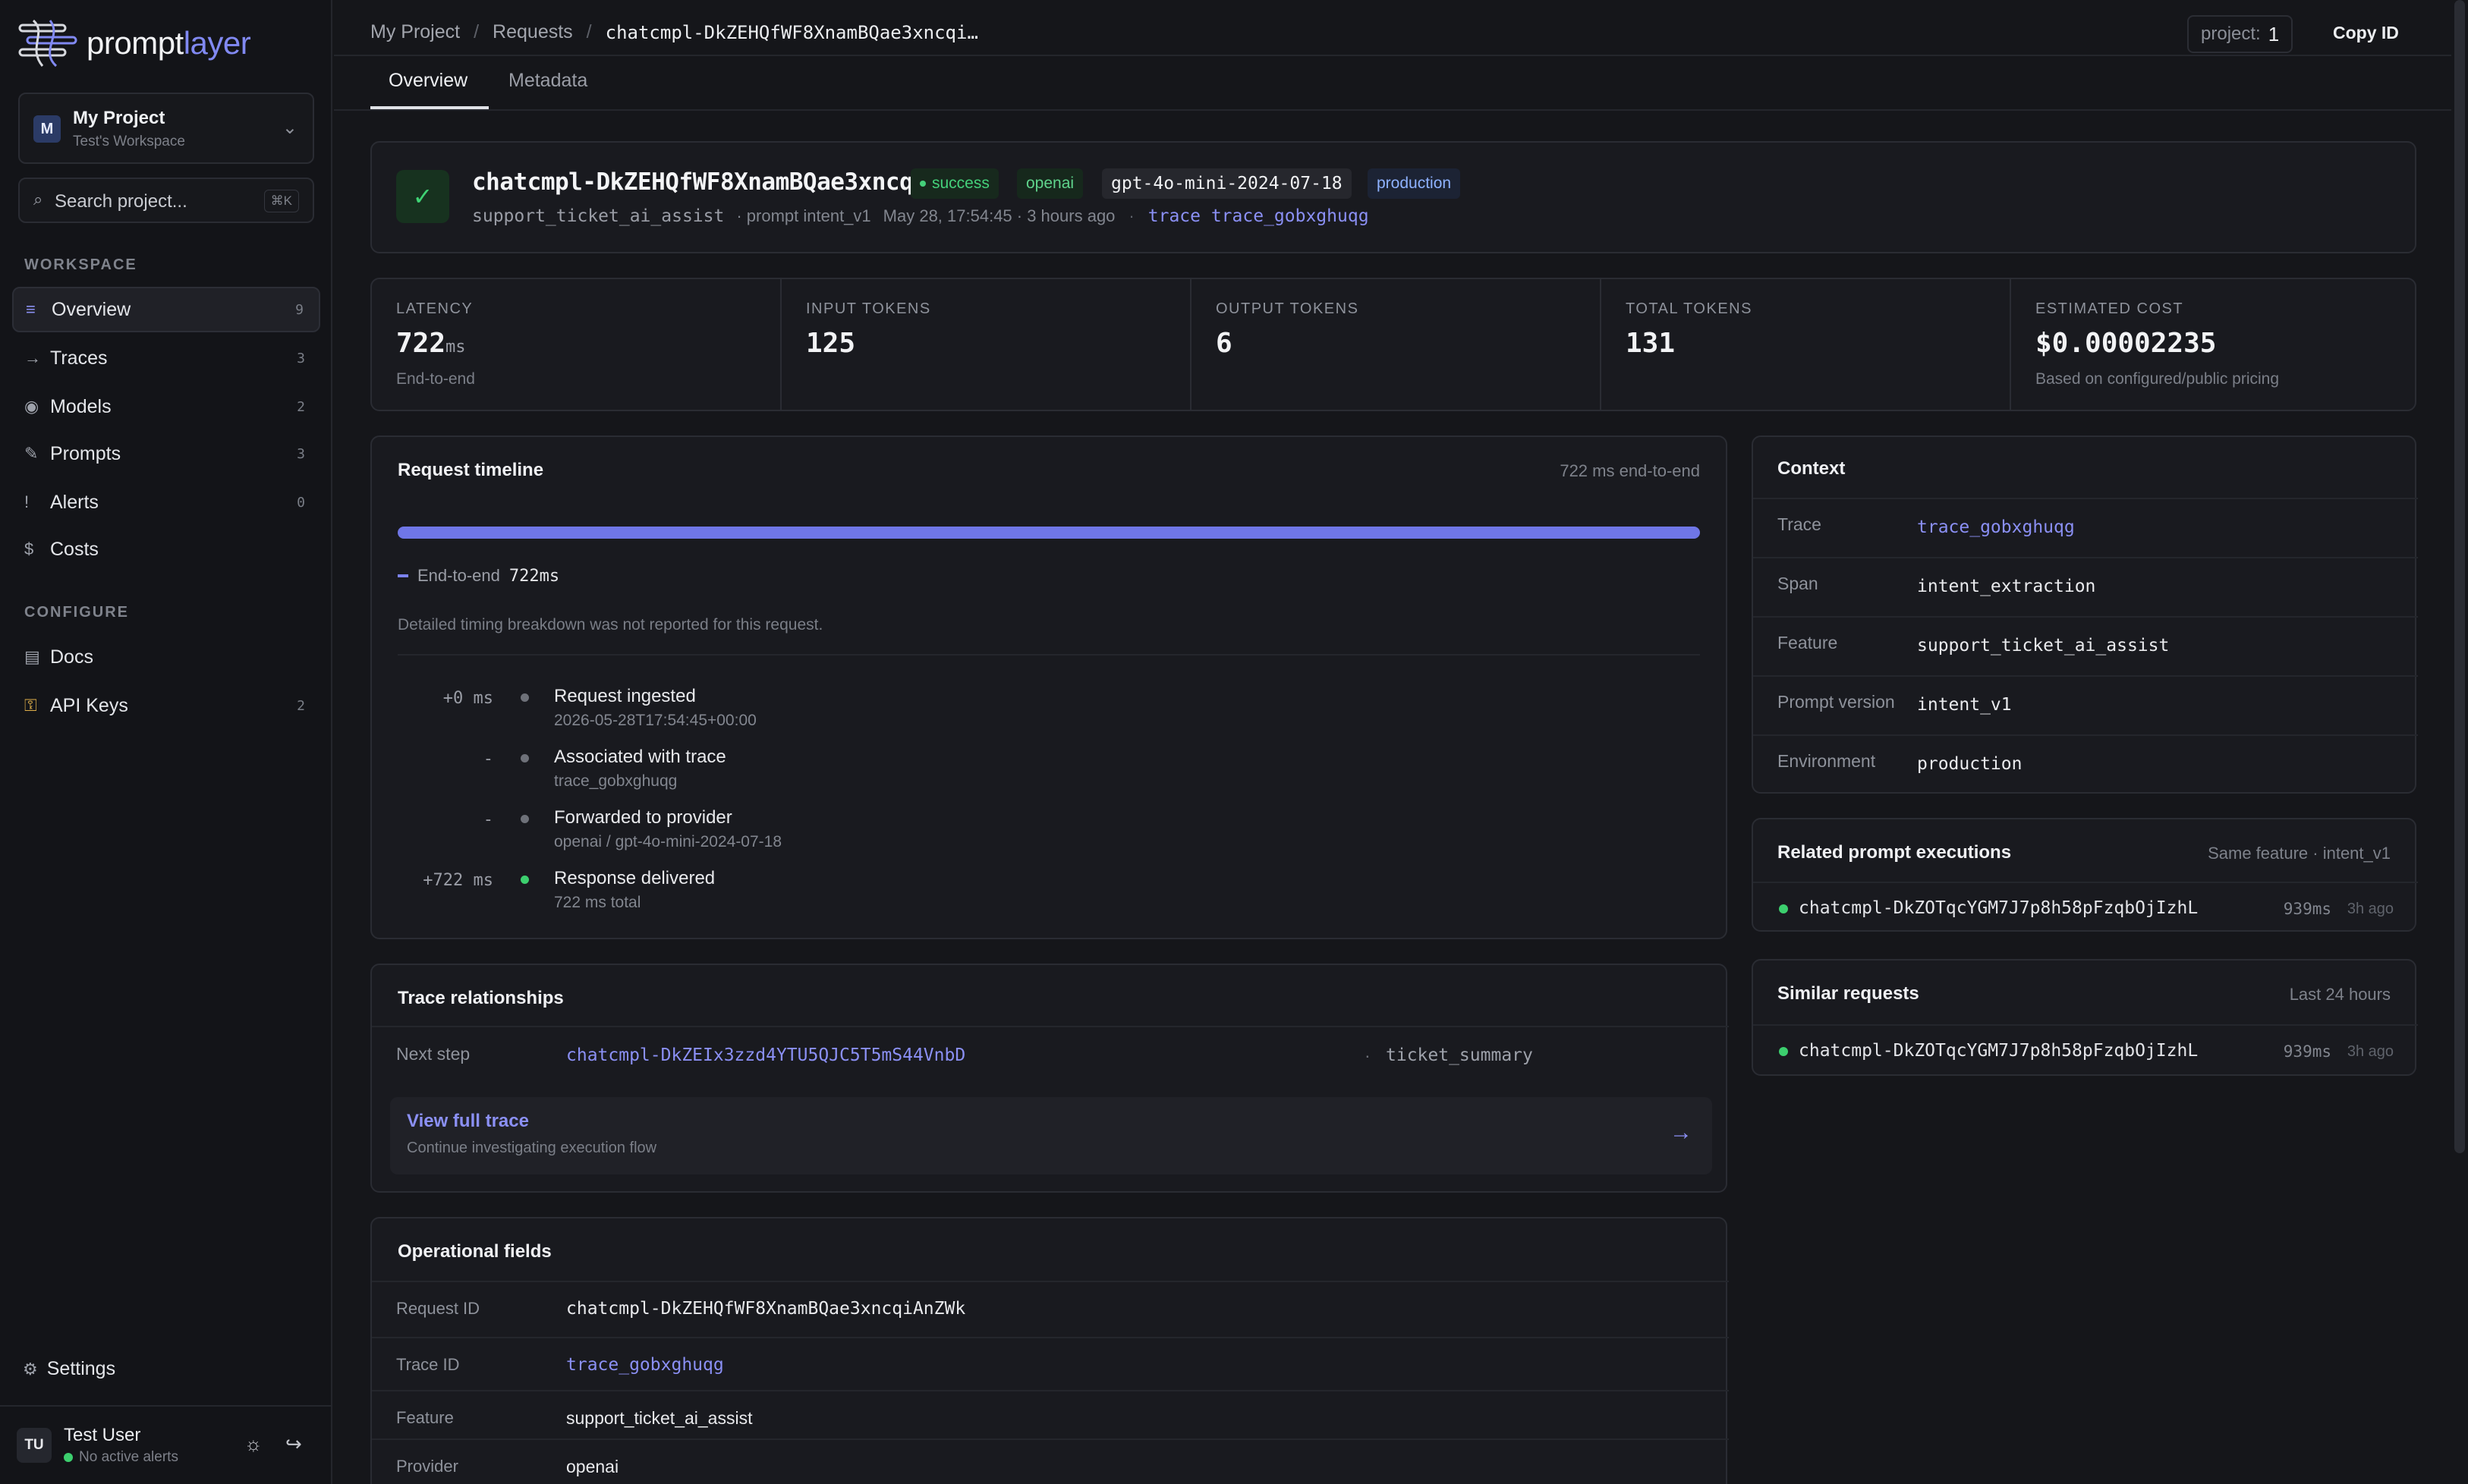  I want to click on context-key: Environment, so click(1827, 761).